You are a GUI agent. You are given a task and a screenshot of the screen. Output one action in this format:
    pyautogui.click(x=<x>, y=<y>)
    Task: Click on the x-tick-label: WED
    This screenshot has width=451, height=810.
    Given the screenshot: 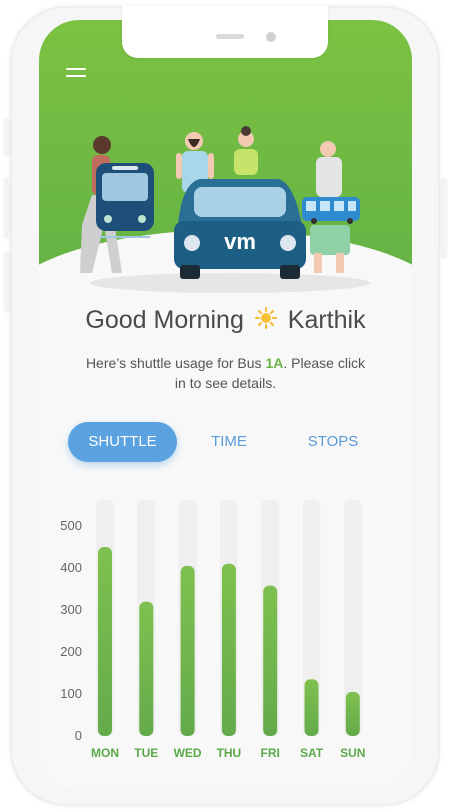 What is the action you would take?
    pyautogui.click(x=188, y=753)
    